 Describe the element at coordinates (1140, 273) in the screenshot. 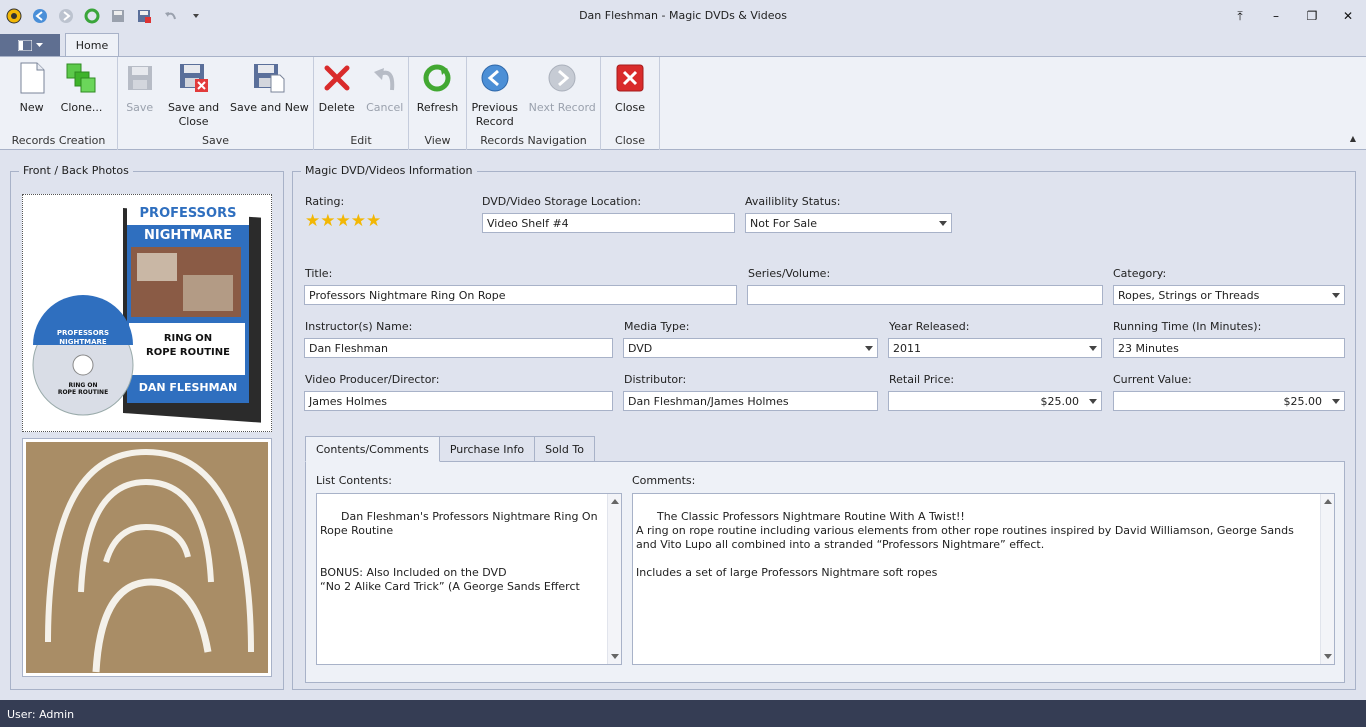

I see `category-label: Category:` at that location.